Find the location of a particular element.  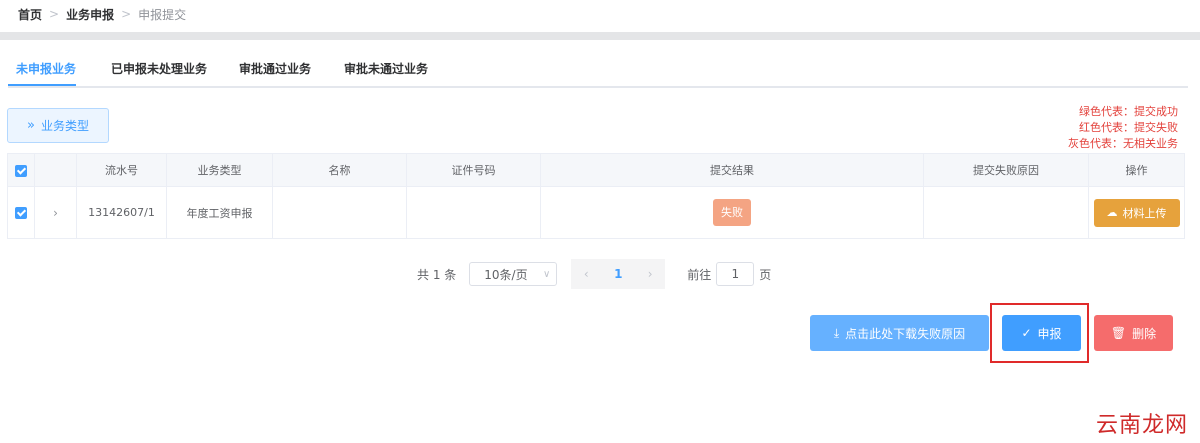

download-icon: ⤓ is located at coordinates (836, 332).